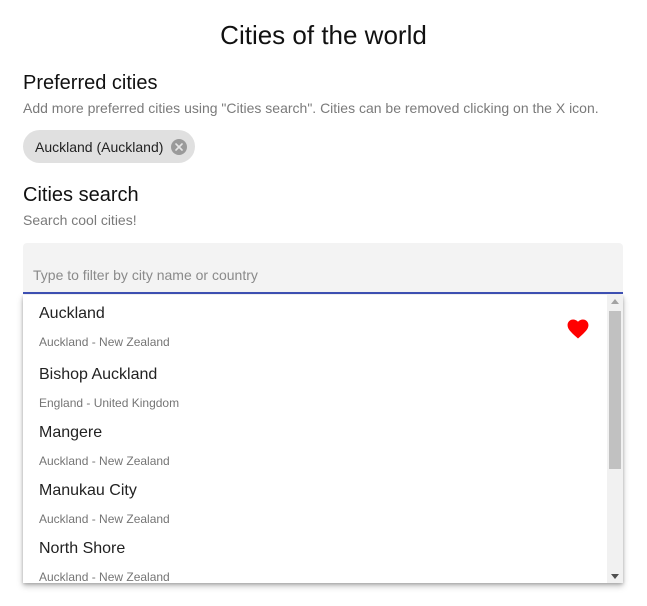 This screenshot has height=606, width=647. I want to click on search-field, so click(323, 268).